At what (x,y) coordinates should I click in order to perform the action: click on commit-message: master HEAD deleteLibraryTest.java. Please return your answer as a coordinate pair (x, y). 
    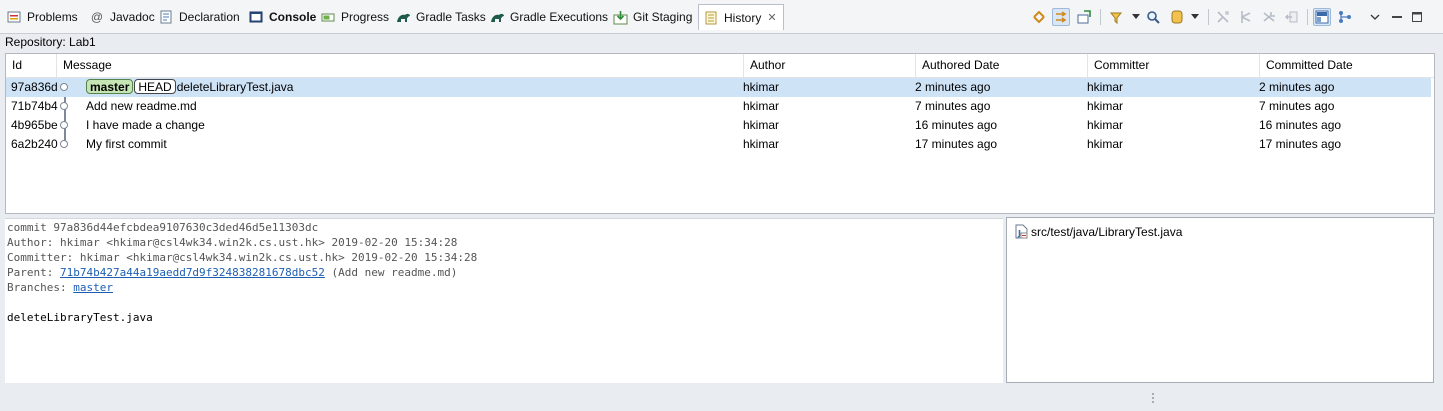
    Looking at the image, I should click on (189, 87).